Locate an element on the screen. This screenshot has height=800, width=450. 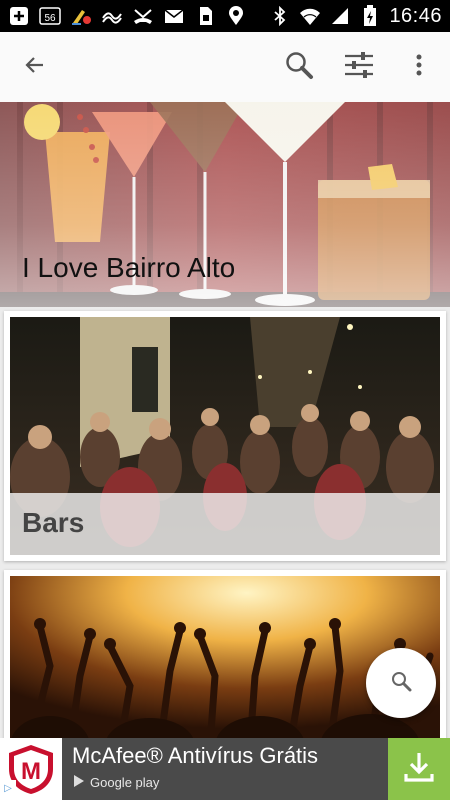
add-icon is located at coordinates (19, 16).